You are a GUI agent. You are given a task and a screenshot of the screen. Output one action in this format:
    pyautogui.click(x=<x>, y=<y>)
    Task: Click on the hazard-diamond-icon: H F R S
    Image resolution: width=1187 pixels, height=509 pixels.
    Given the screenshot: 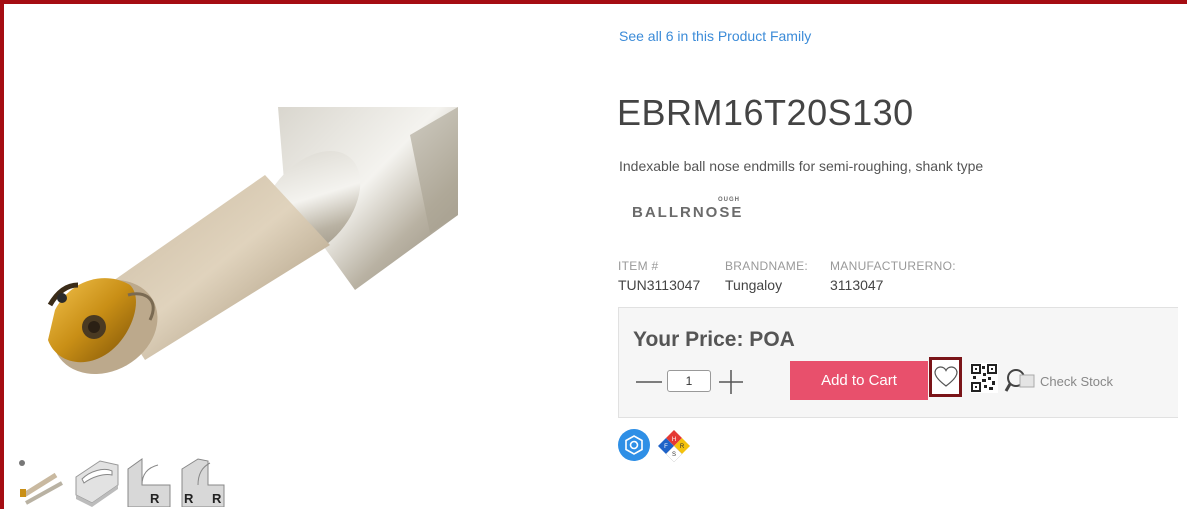 What is the action you would take?
    pyautogui.click(x=674, y=446)
    